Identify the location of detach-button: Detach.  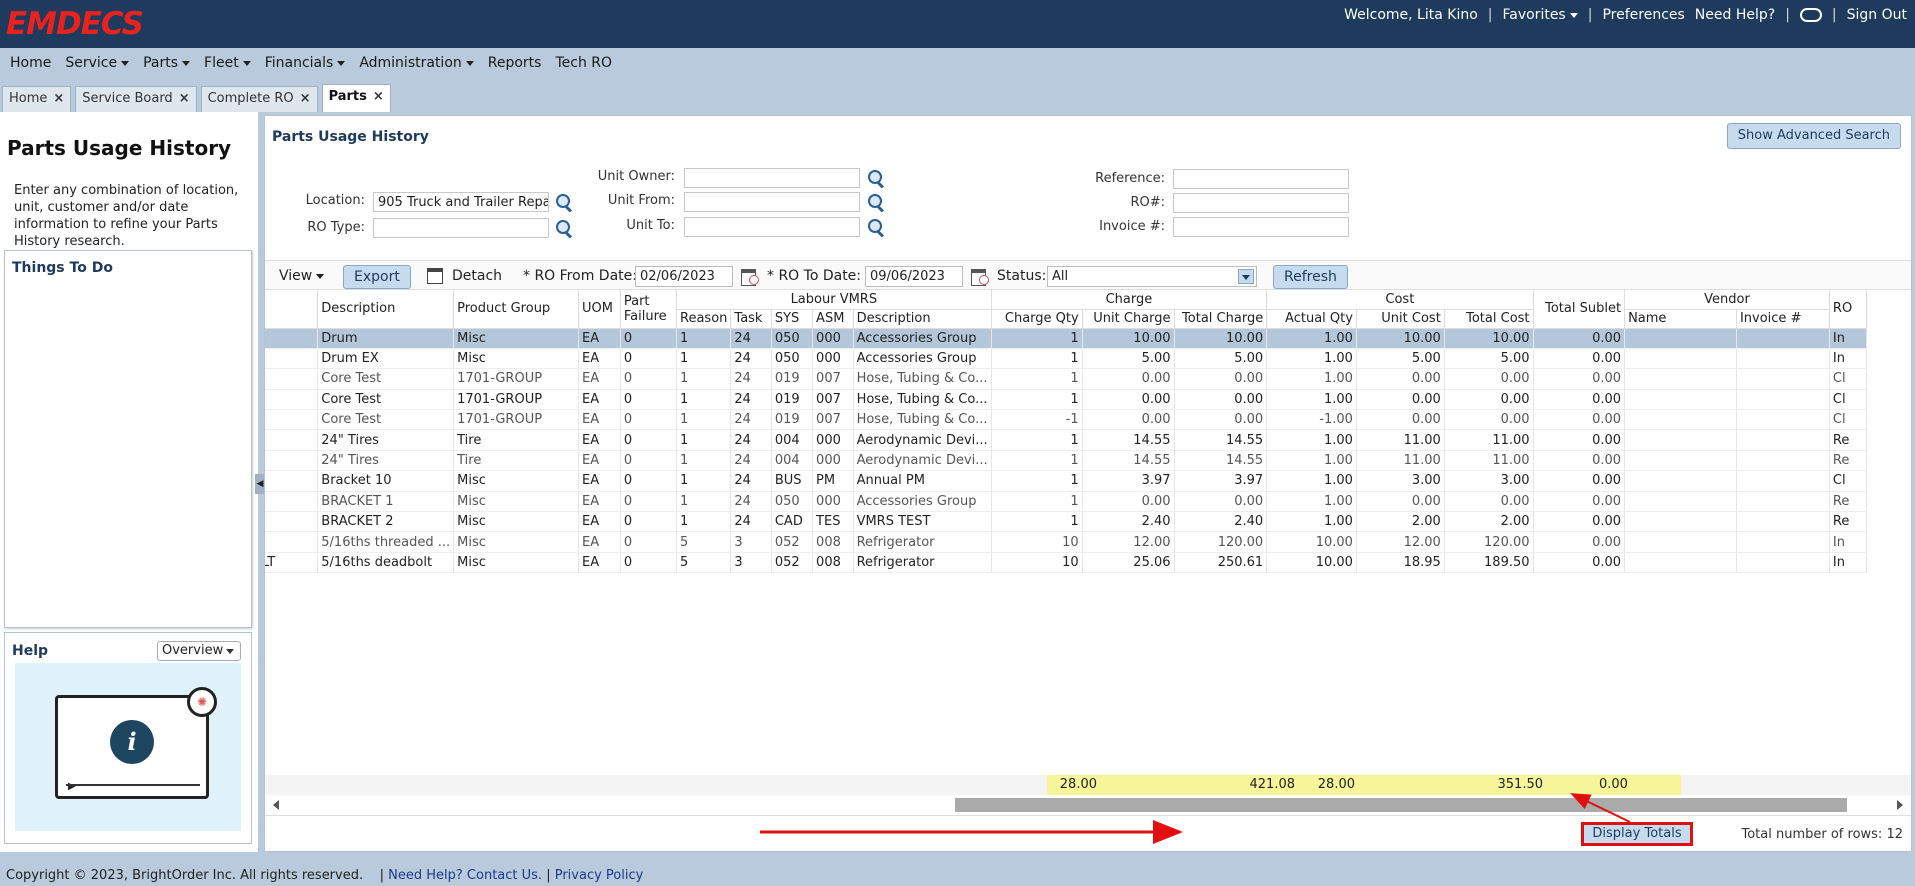
(477, 276).